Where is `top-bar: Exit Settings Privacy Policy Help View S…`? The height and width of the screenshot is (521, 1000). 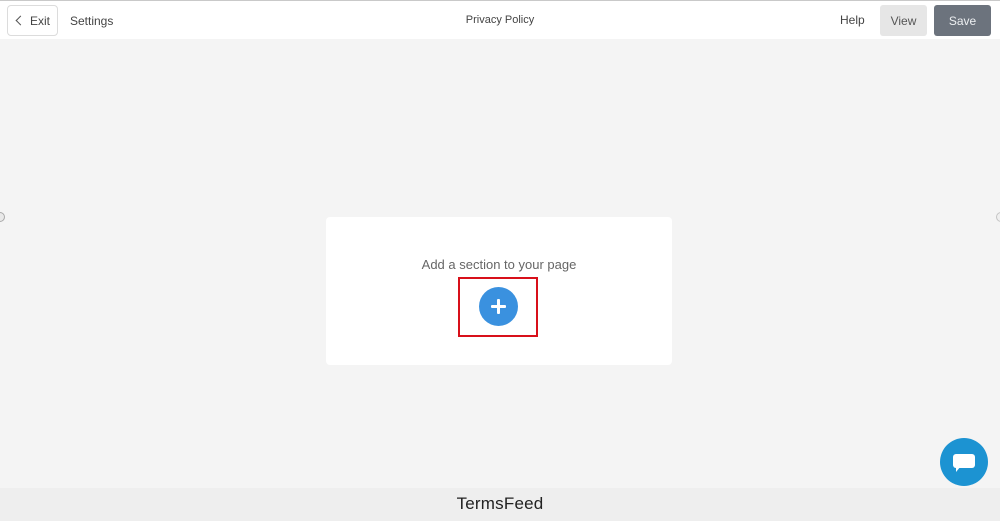
top-bar: Exit Settings Privacy Policy Help View S… is located at coordinates (500, 19).